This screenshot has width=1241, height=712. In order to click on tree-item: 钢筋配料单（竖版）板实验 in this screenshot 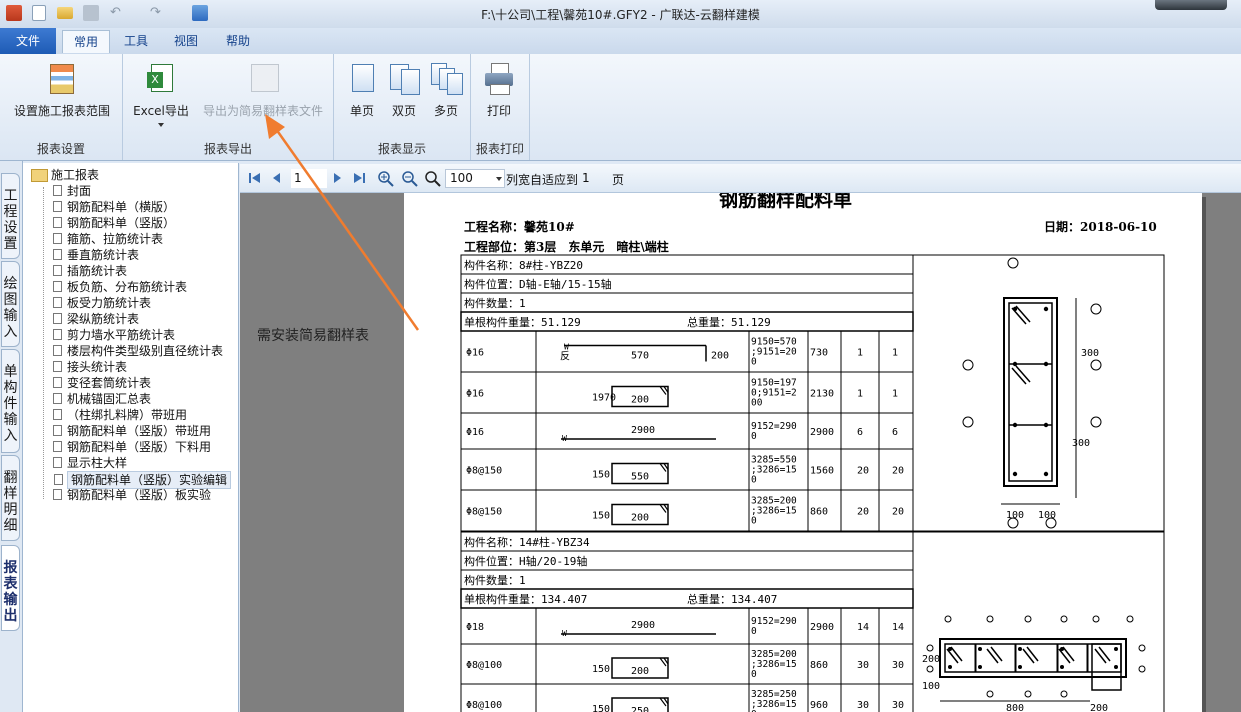, I will do `click(132, 495)`.